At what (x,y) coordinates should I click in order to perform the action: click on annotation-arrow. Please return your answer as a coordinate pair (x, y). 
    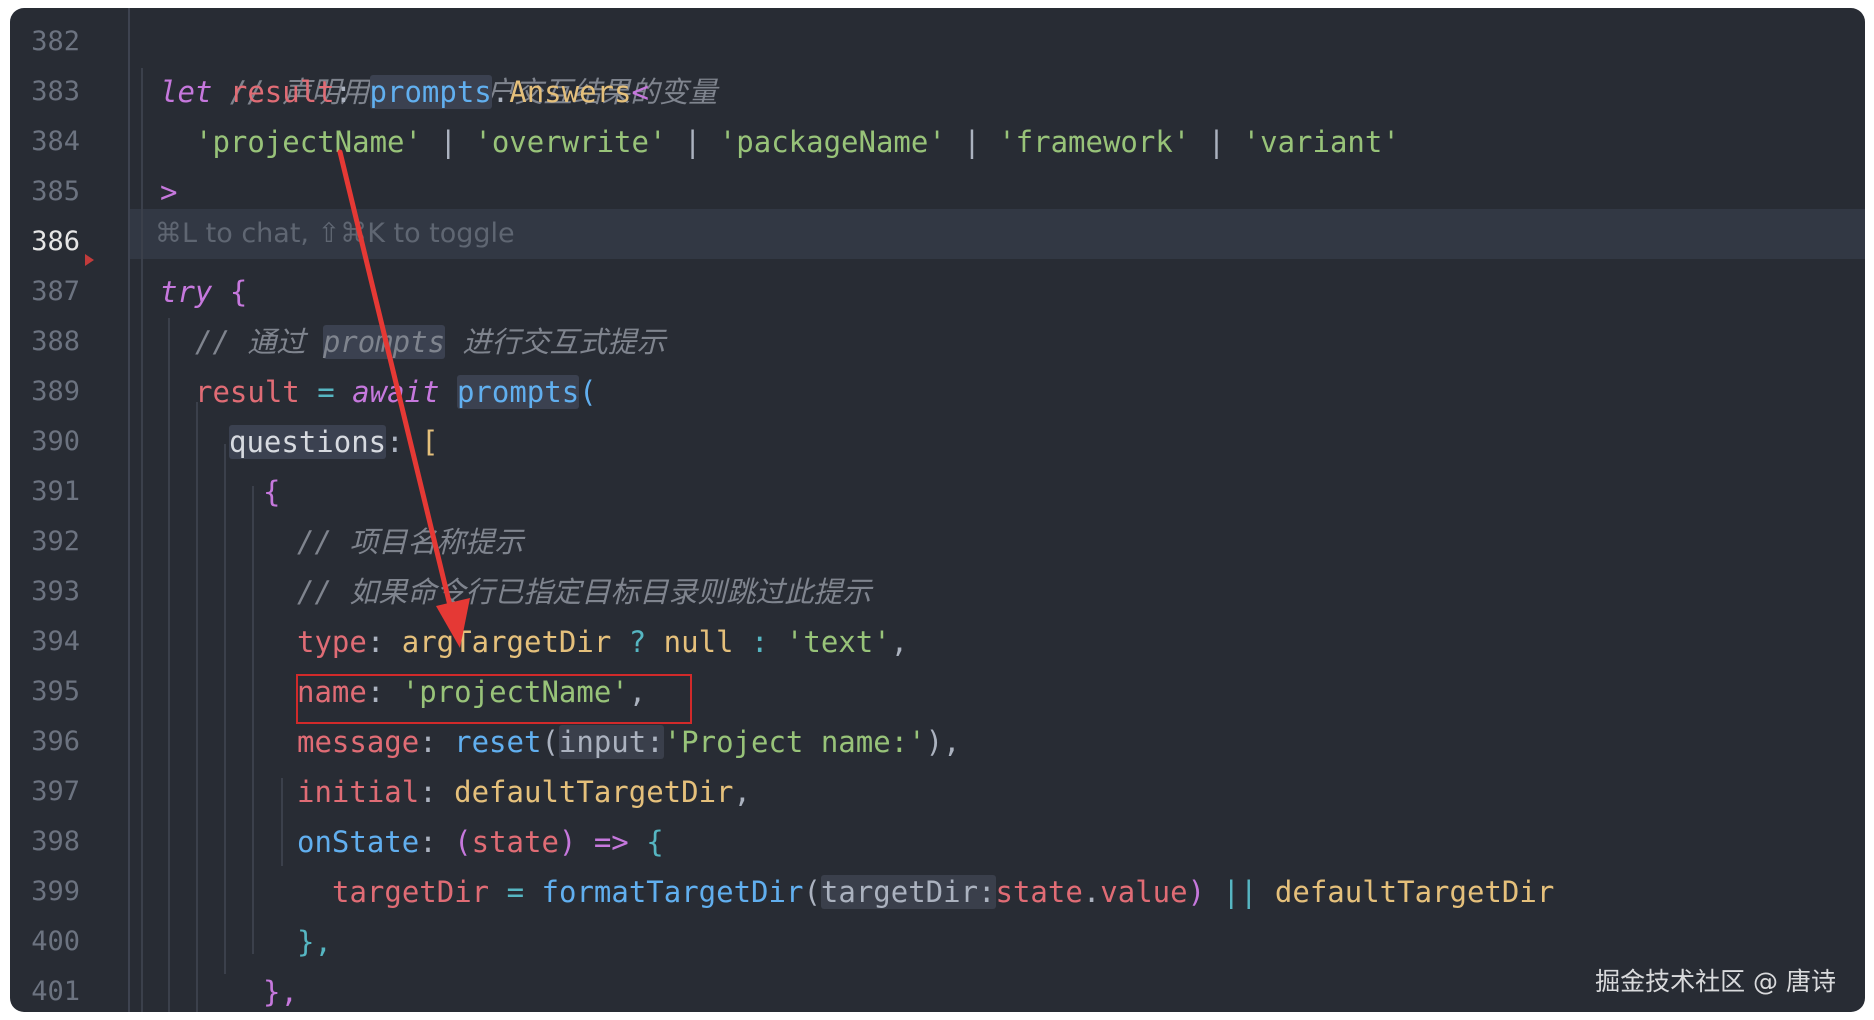
    Looking at the image, I should click on (403, 398).